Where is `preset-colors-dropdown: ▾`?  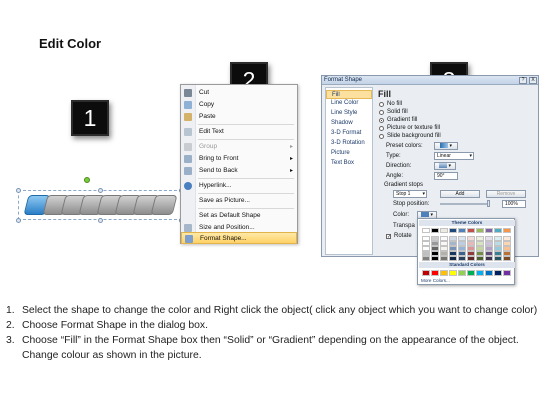
preset-colors-dropdown: ▾ is located at coordinates (446, 146).